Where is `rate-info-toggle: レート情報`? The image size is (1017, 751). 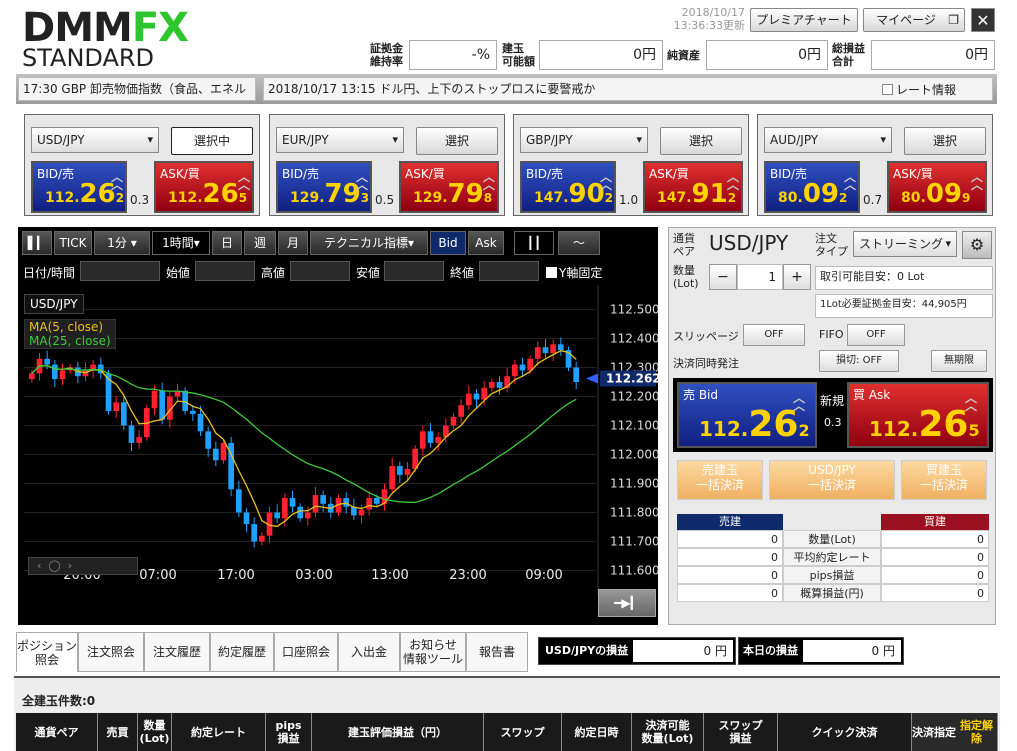
rate-info-toggle: レート情報 is located at coordinates (919, 89).